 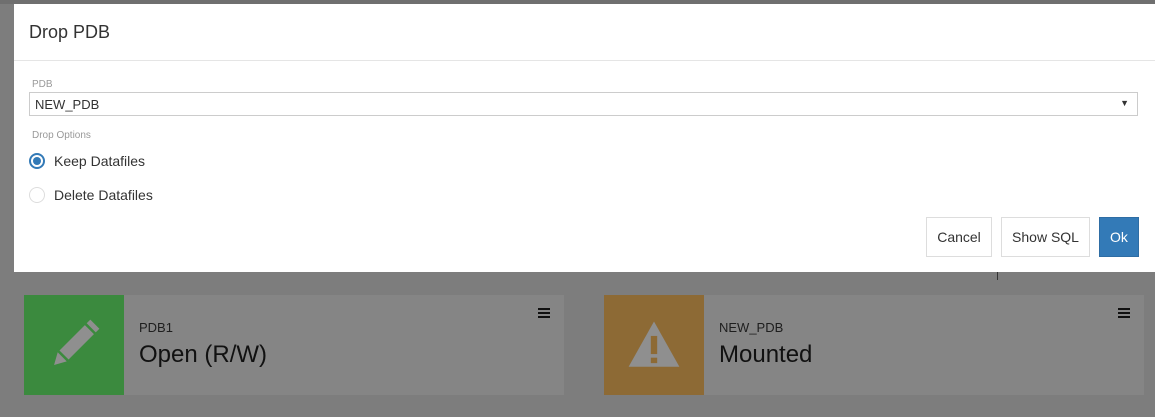 I want to click on keep-datafiles-option: Keep Datafiles, so click(x=87, y=161).